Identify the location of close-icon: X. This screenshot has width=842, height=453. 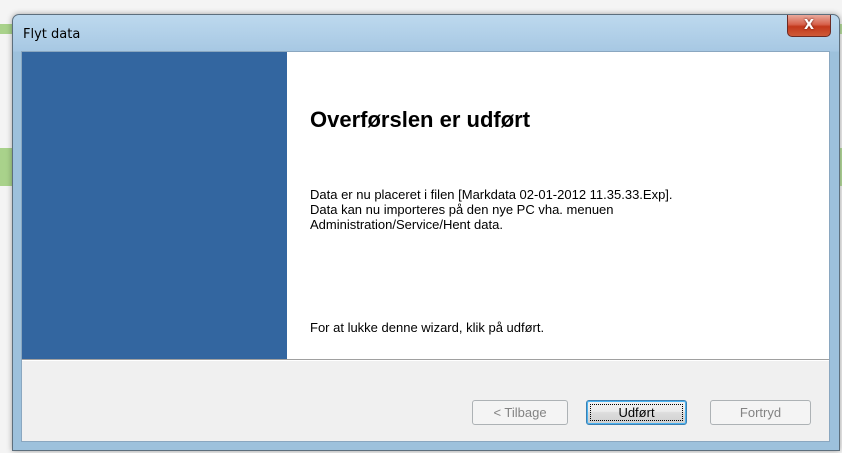
(809, 25).